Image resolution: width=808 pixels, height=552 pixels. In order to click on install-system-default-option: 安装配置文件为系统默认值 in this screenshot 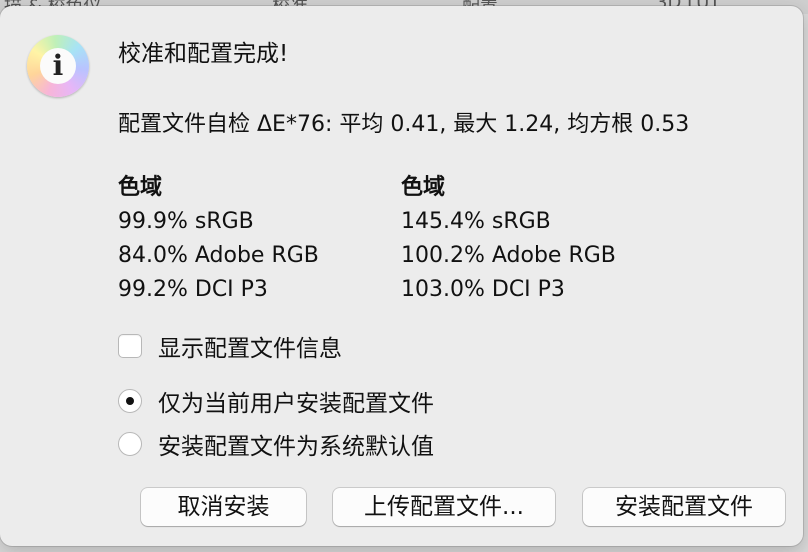, I will do `click(276, 444)`.